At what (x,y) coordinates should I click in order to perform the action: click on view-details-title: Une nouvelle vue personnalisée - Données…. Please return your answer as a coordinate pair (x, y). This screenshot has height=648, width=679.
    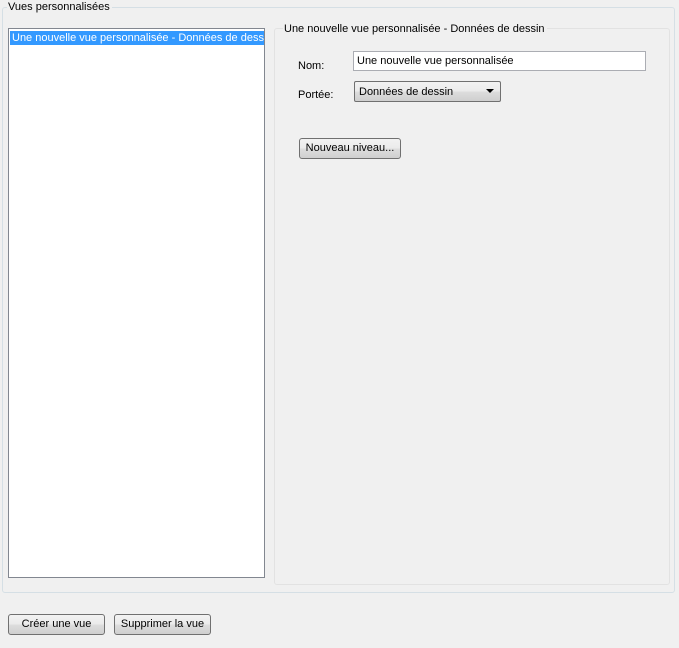
    Looking at the image, I should click on (415, 29).